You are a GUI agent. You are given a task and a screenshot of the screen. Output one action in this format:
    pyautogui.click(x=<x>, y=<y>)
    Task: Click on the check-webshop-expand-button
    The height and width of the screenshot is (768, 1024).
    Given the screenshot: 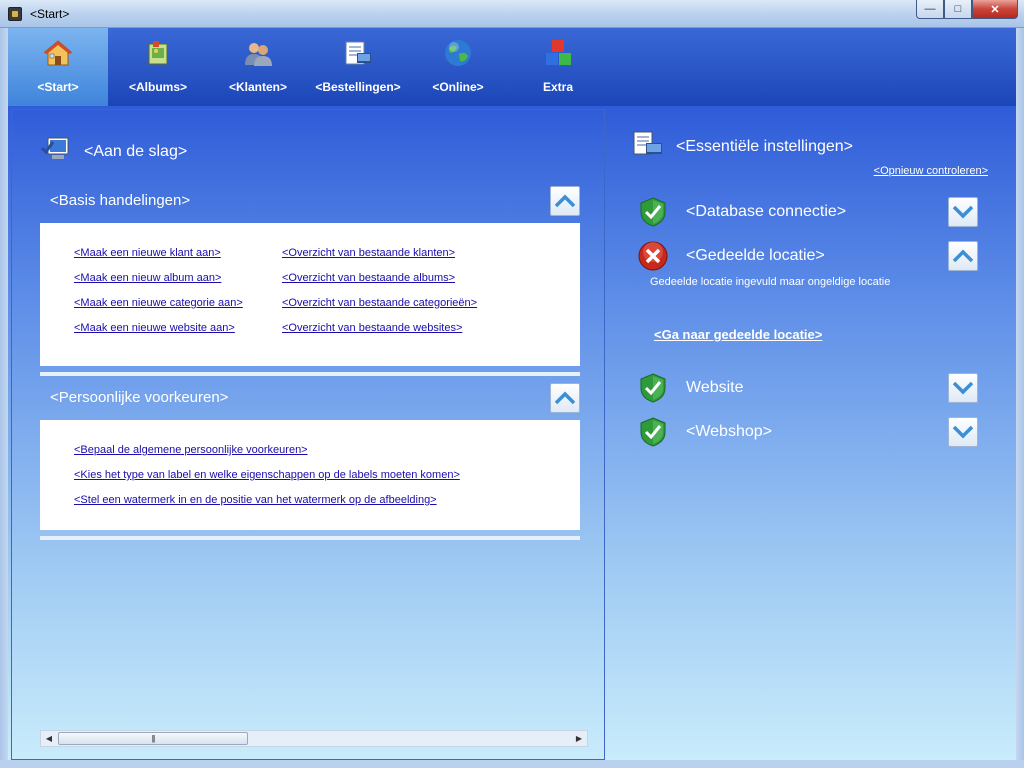 What is the action you would take?
    pyautogui.click(x=963, y=432)
    